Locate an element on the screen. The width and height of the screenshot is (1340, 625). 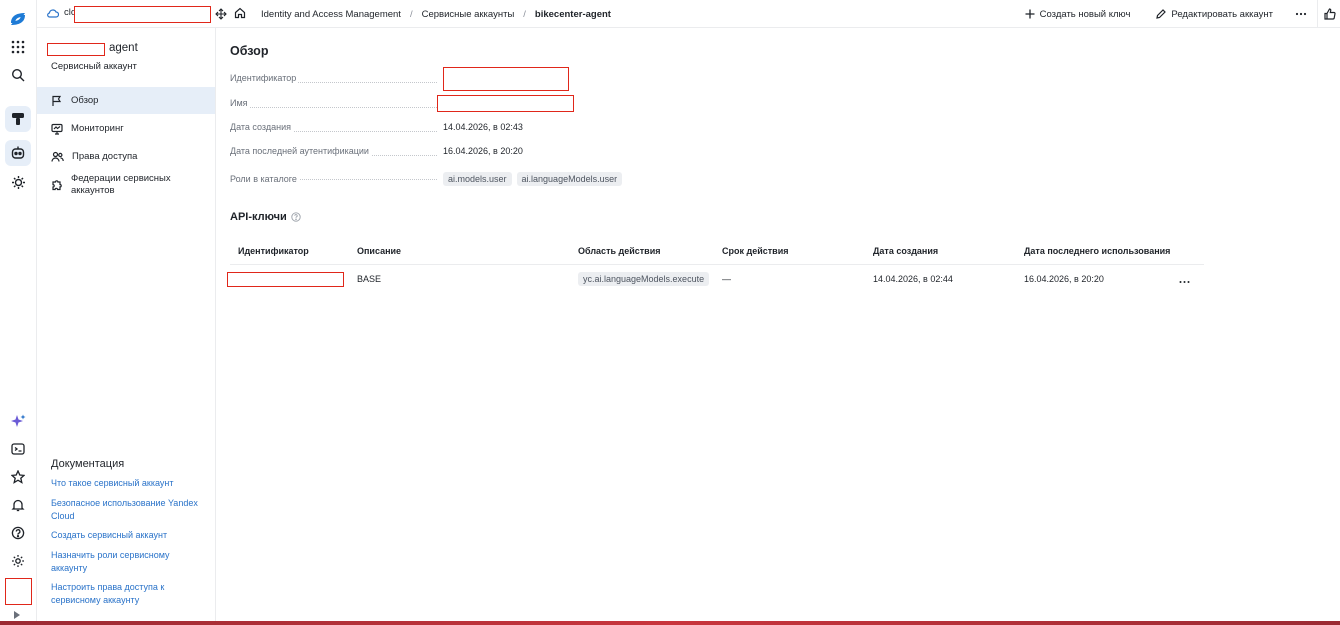
prop-identifier: Идентификатор is located at coordinates (440, 80).